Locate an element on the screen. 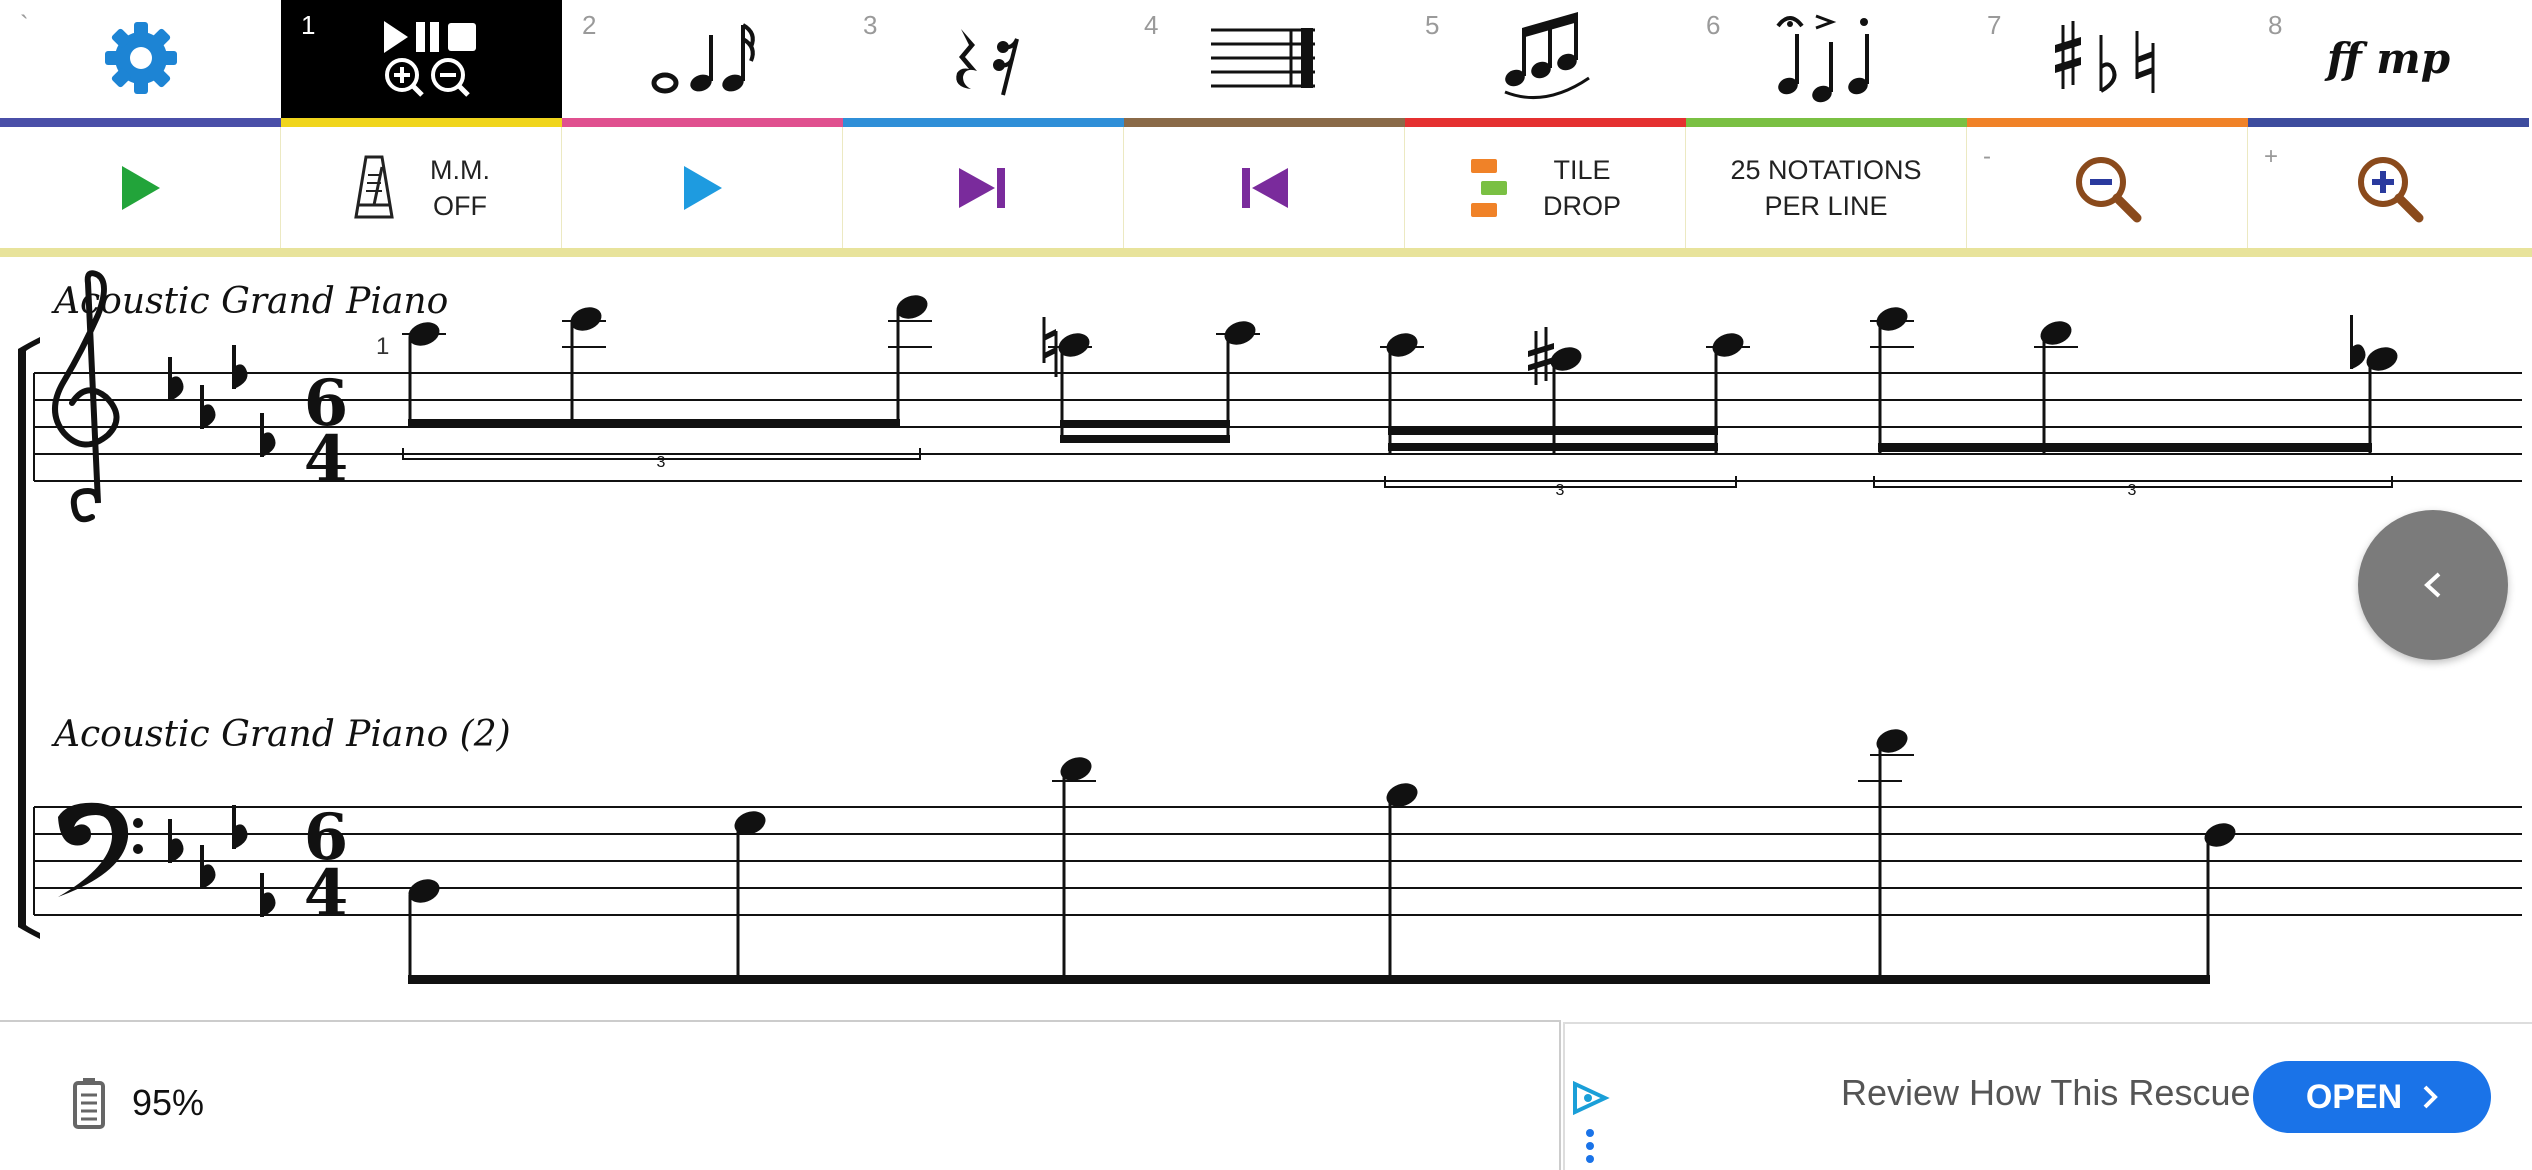 Image resolution: width=2532 pixels, height=1170 pixels. articulations-icon is located at coordinates (1822, 58).